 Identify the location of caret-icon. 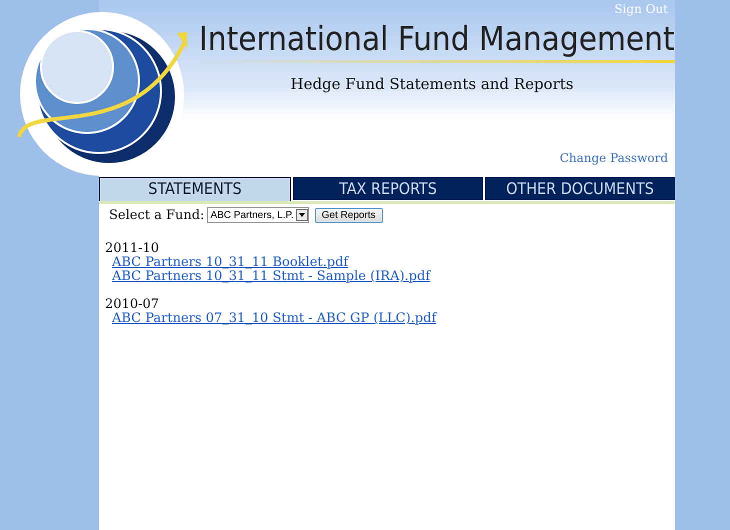
(302, 215).